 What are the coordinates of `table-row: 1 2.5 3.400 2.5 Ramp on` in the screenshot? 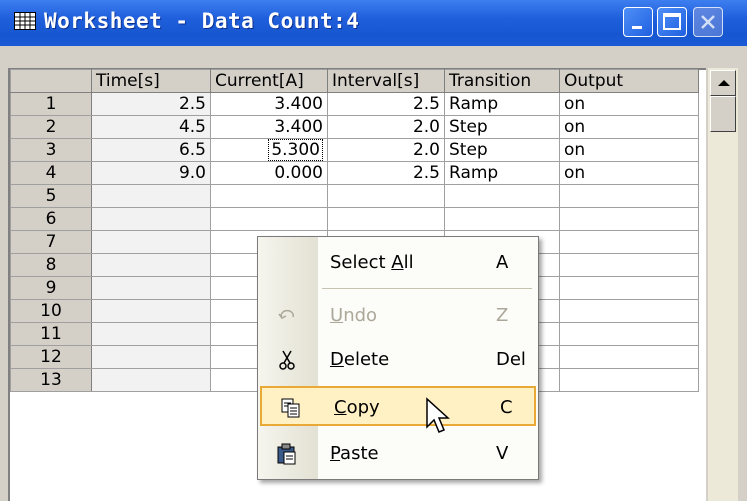 It's located at (354, 104).